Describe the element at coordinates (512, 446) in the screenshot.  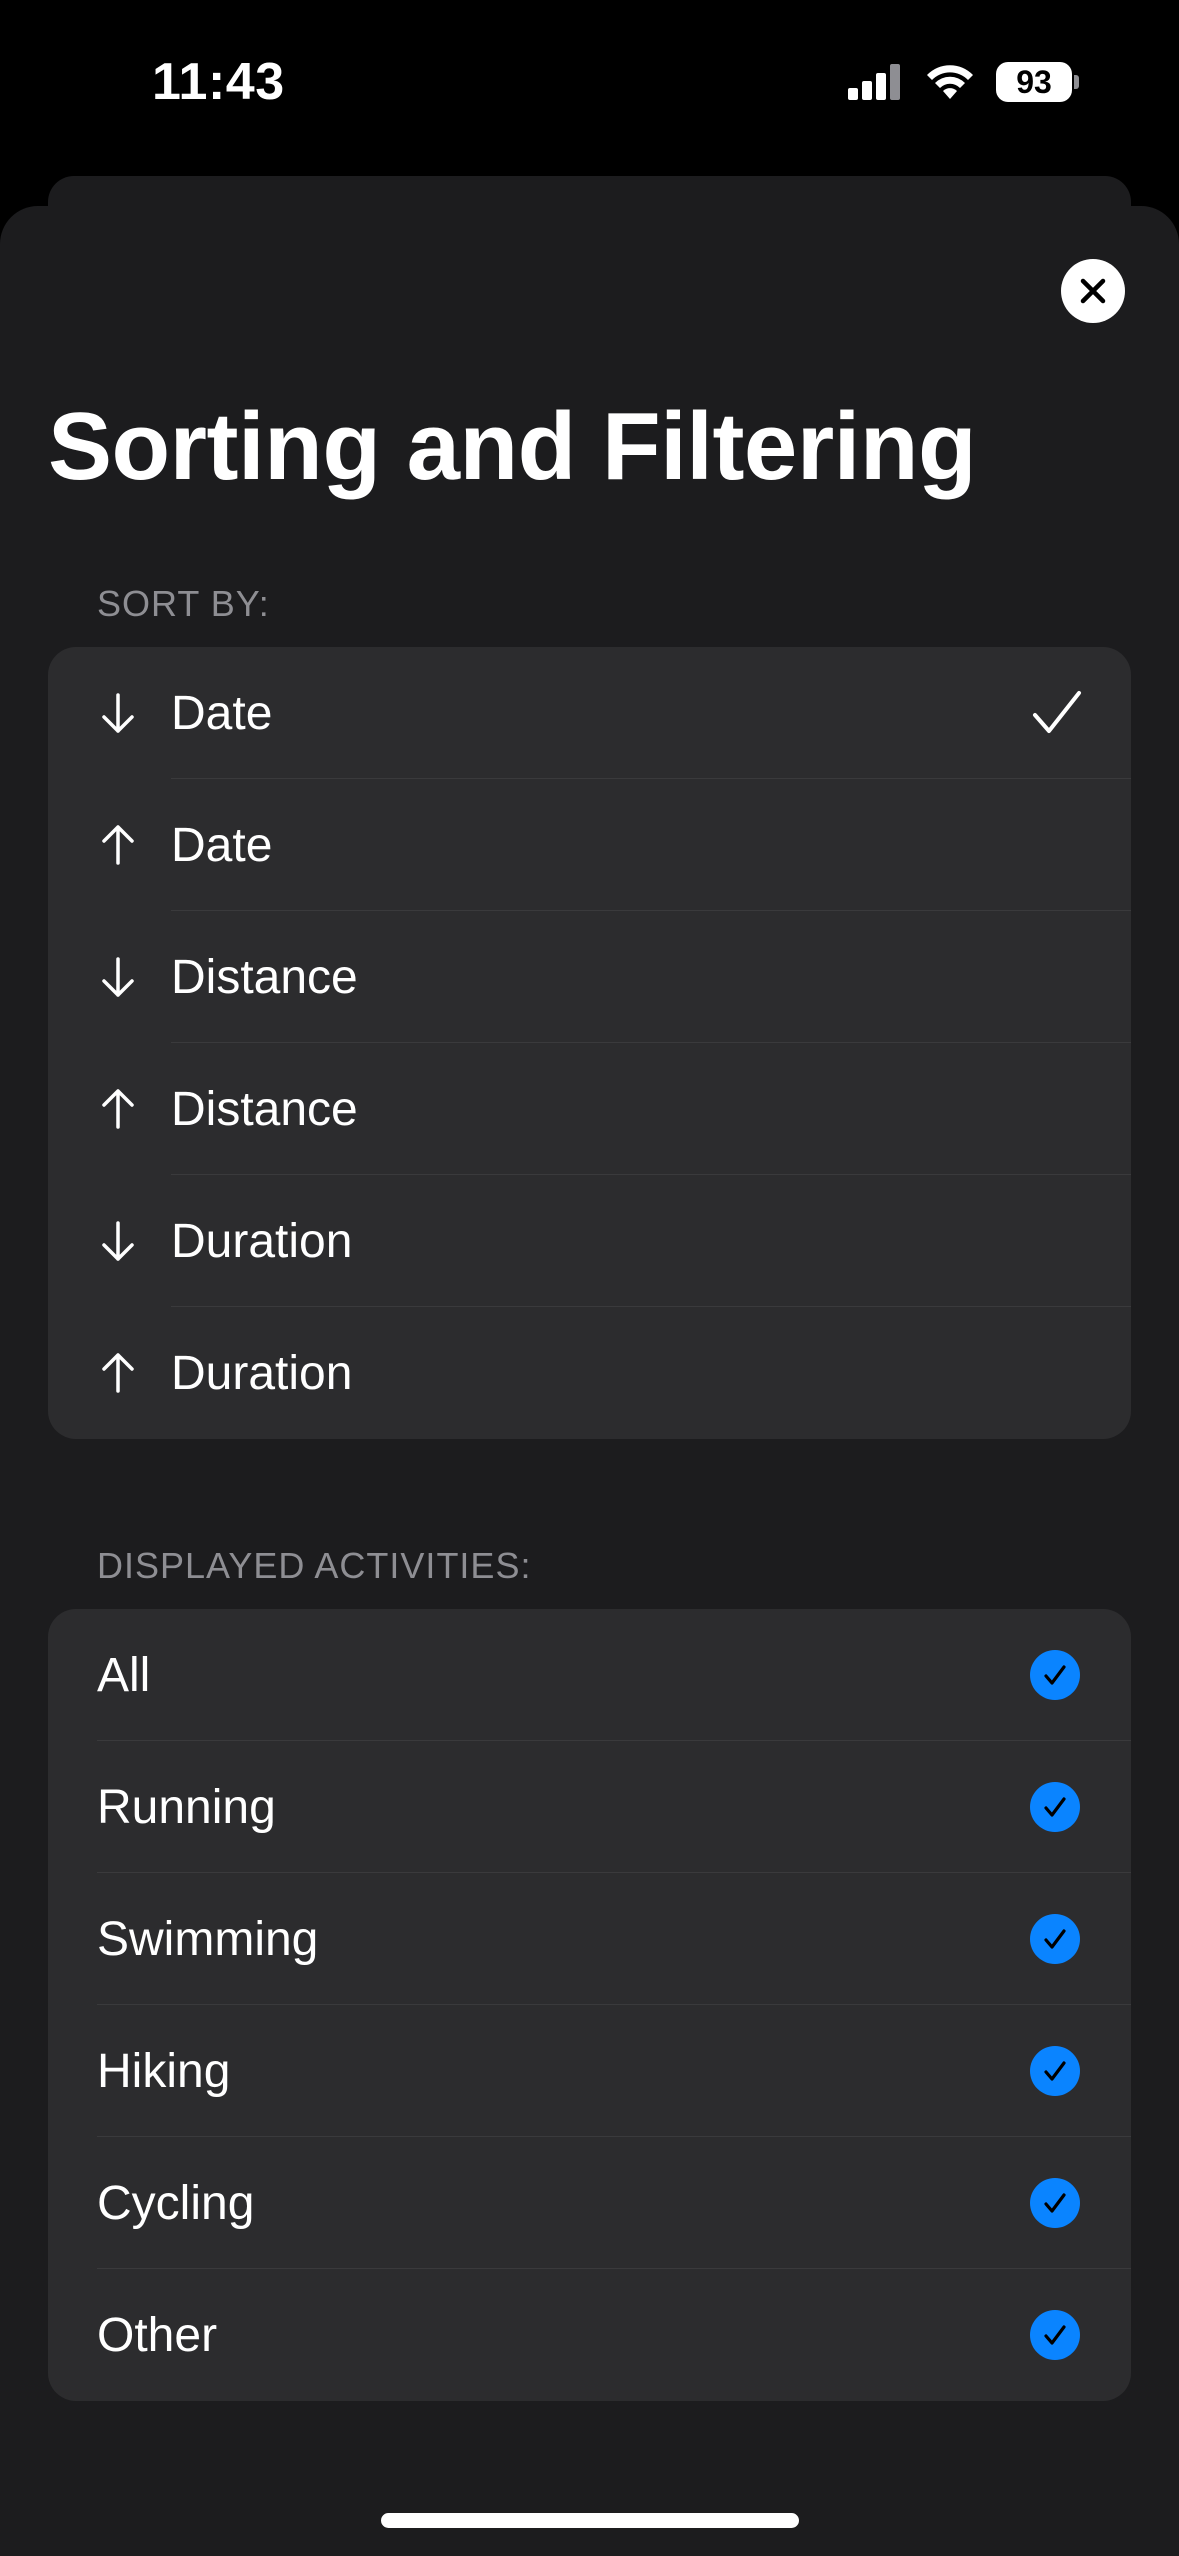
I see `page-title: Sorting and Filtering` at that location.